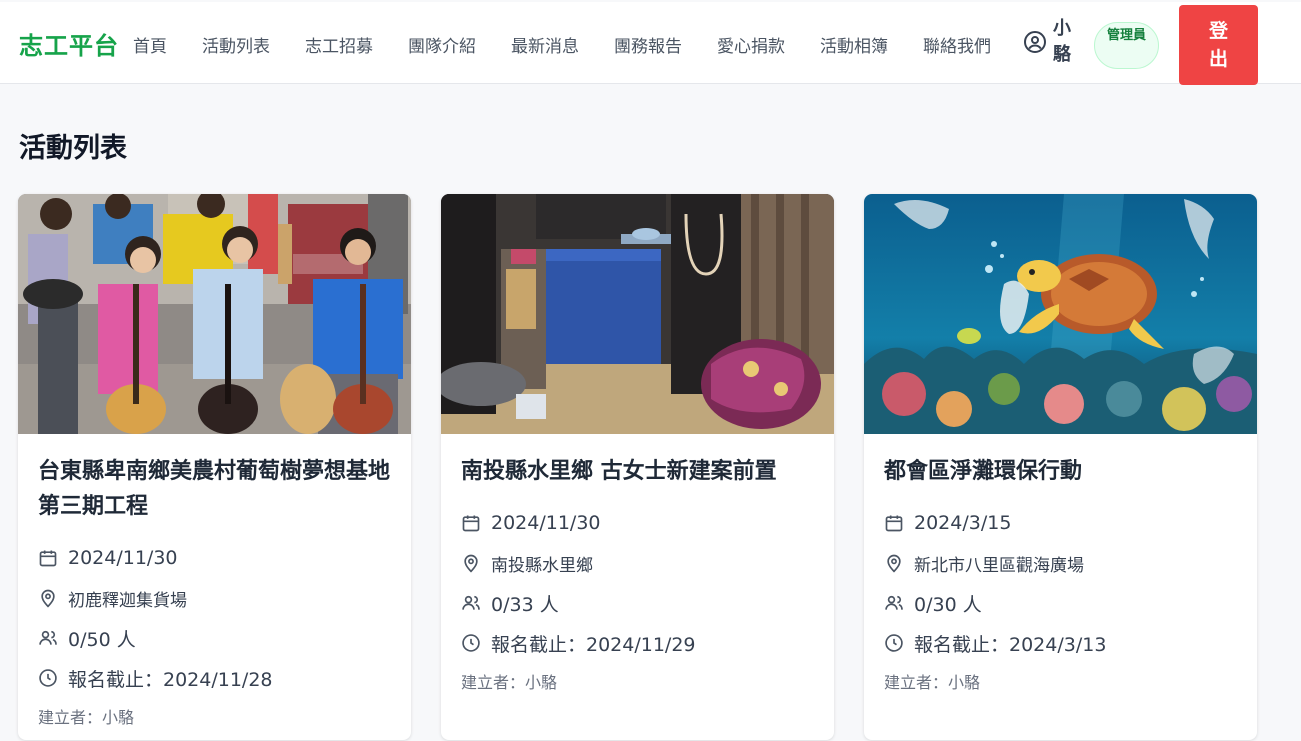  I want to click on activity-title: 台東縣卑南鄉美農村葡萄樹夢想基地第三期工程, so click(214, 489).